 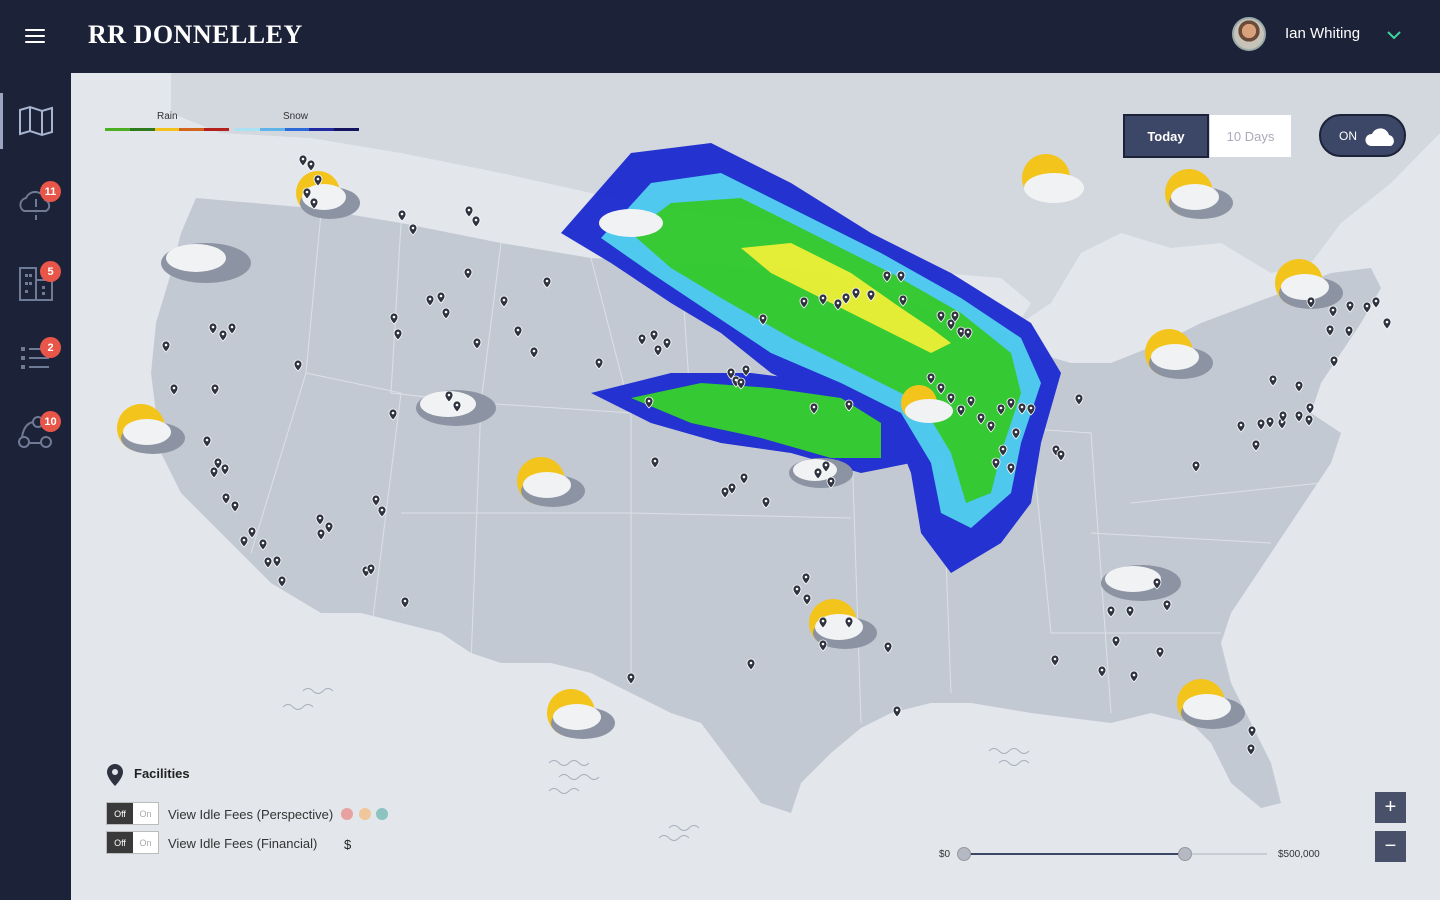 I want to click on rain-label: Rain, so click(x=167, y=116).